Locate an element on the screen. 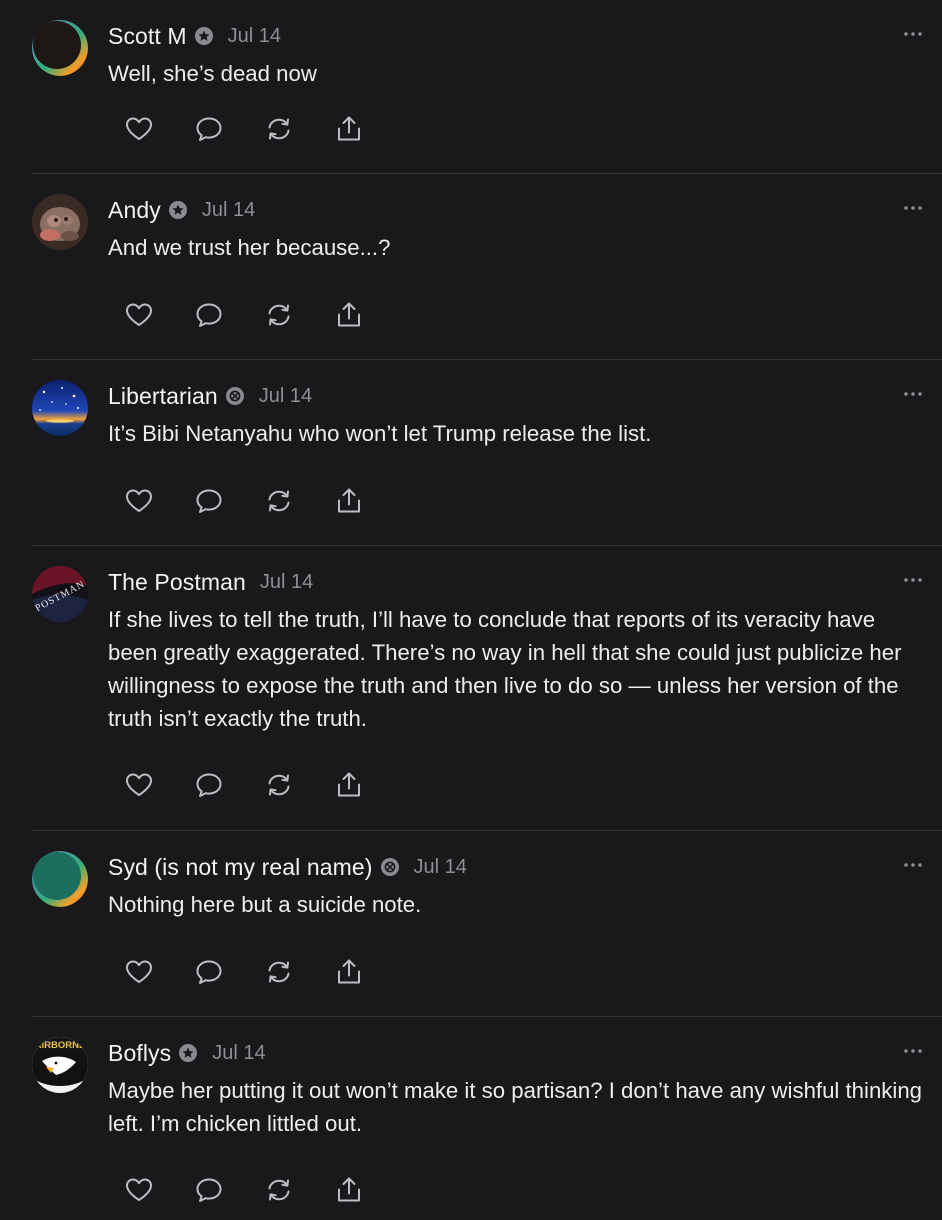 Image resolution: width=942 pixels, height=1220 pixels. comment-header: Libertarian Jul 14 is located at coordinates (210, 396).